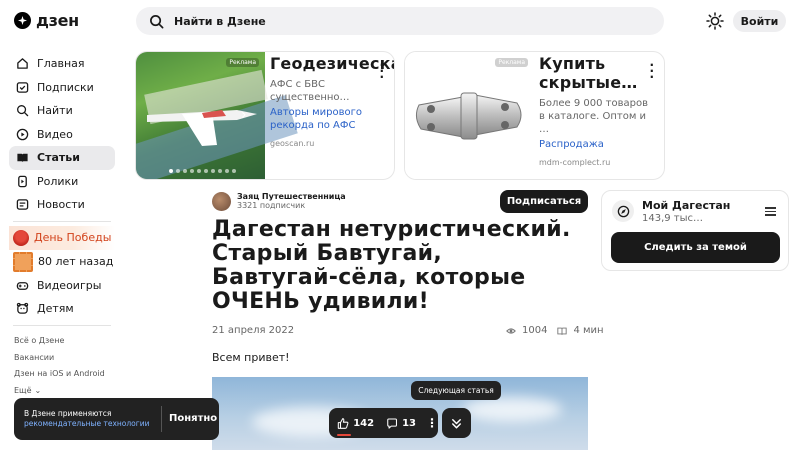 The width and height of the screenshot is (800, 450). What do you see at coordinates (555, 330) in the screenshot?
I see `article-stats: 1004 4 мин` at bounding box center [555, 330].